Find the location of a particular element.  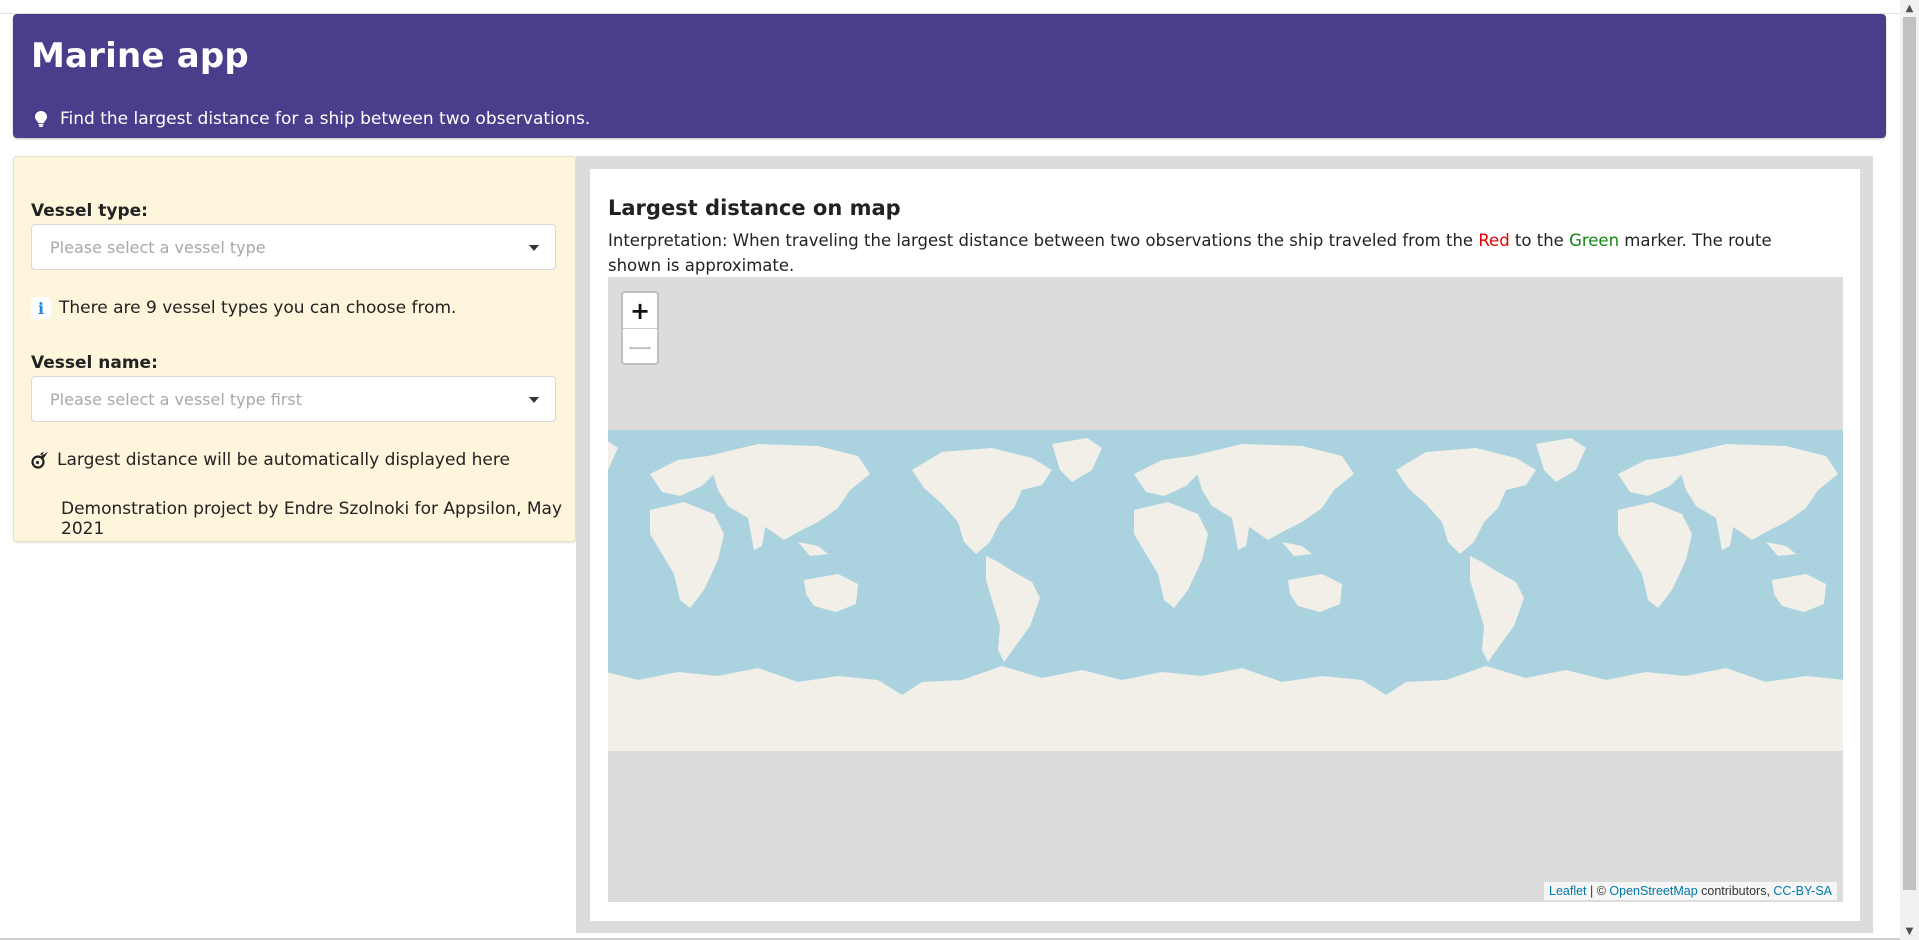

info-icon: i is located at coordinates (41, 308).